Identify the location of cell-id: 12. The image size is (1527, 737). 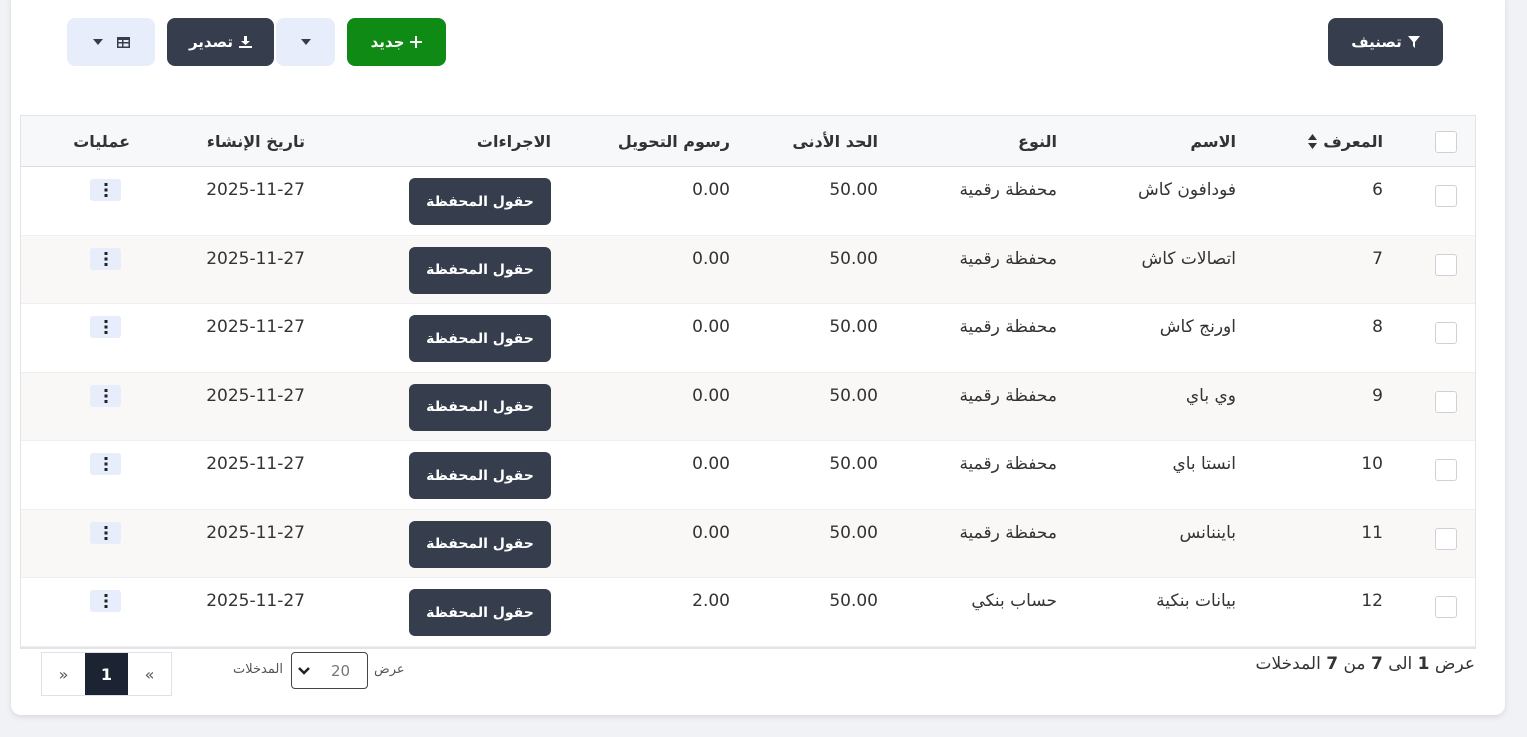
(1372, 601).